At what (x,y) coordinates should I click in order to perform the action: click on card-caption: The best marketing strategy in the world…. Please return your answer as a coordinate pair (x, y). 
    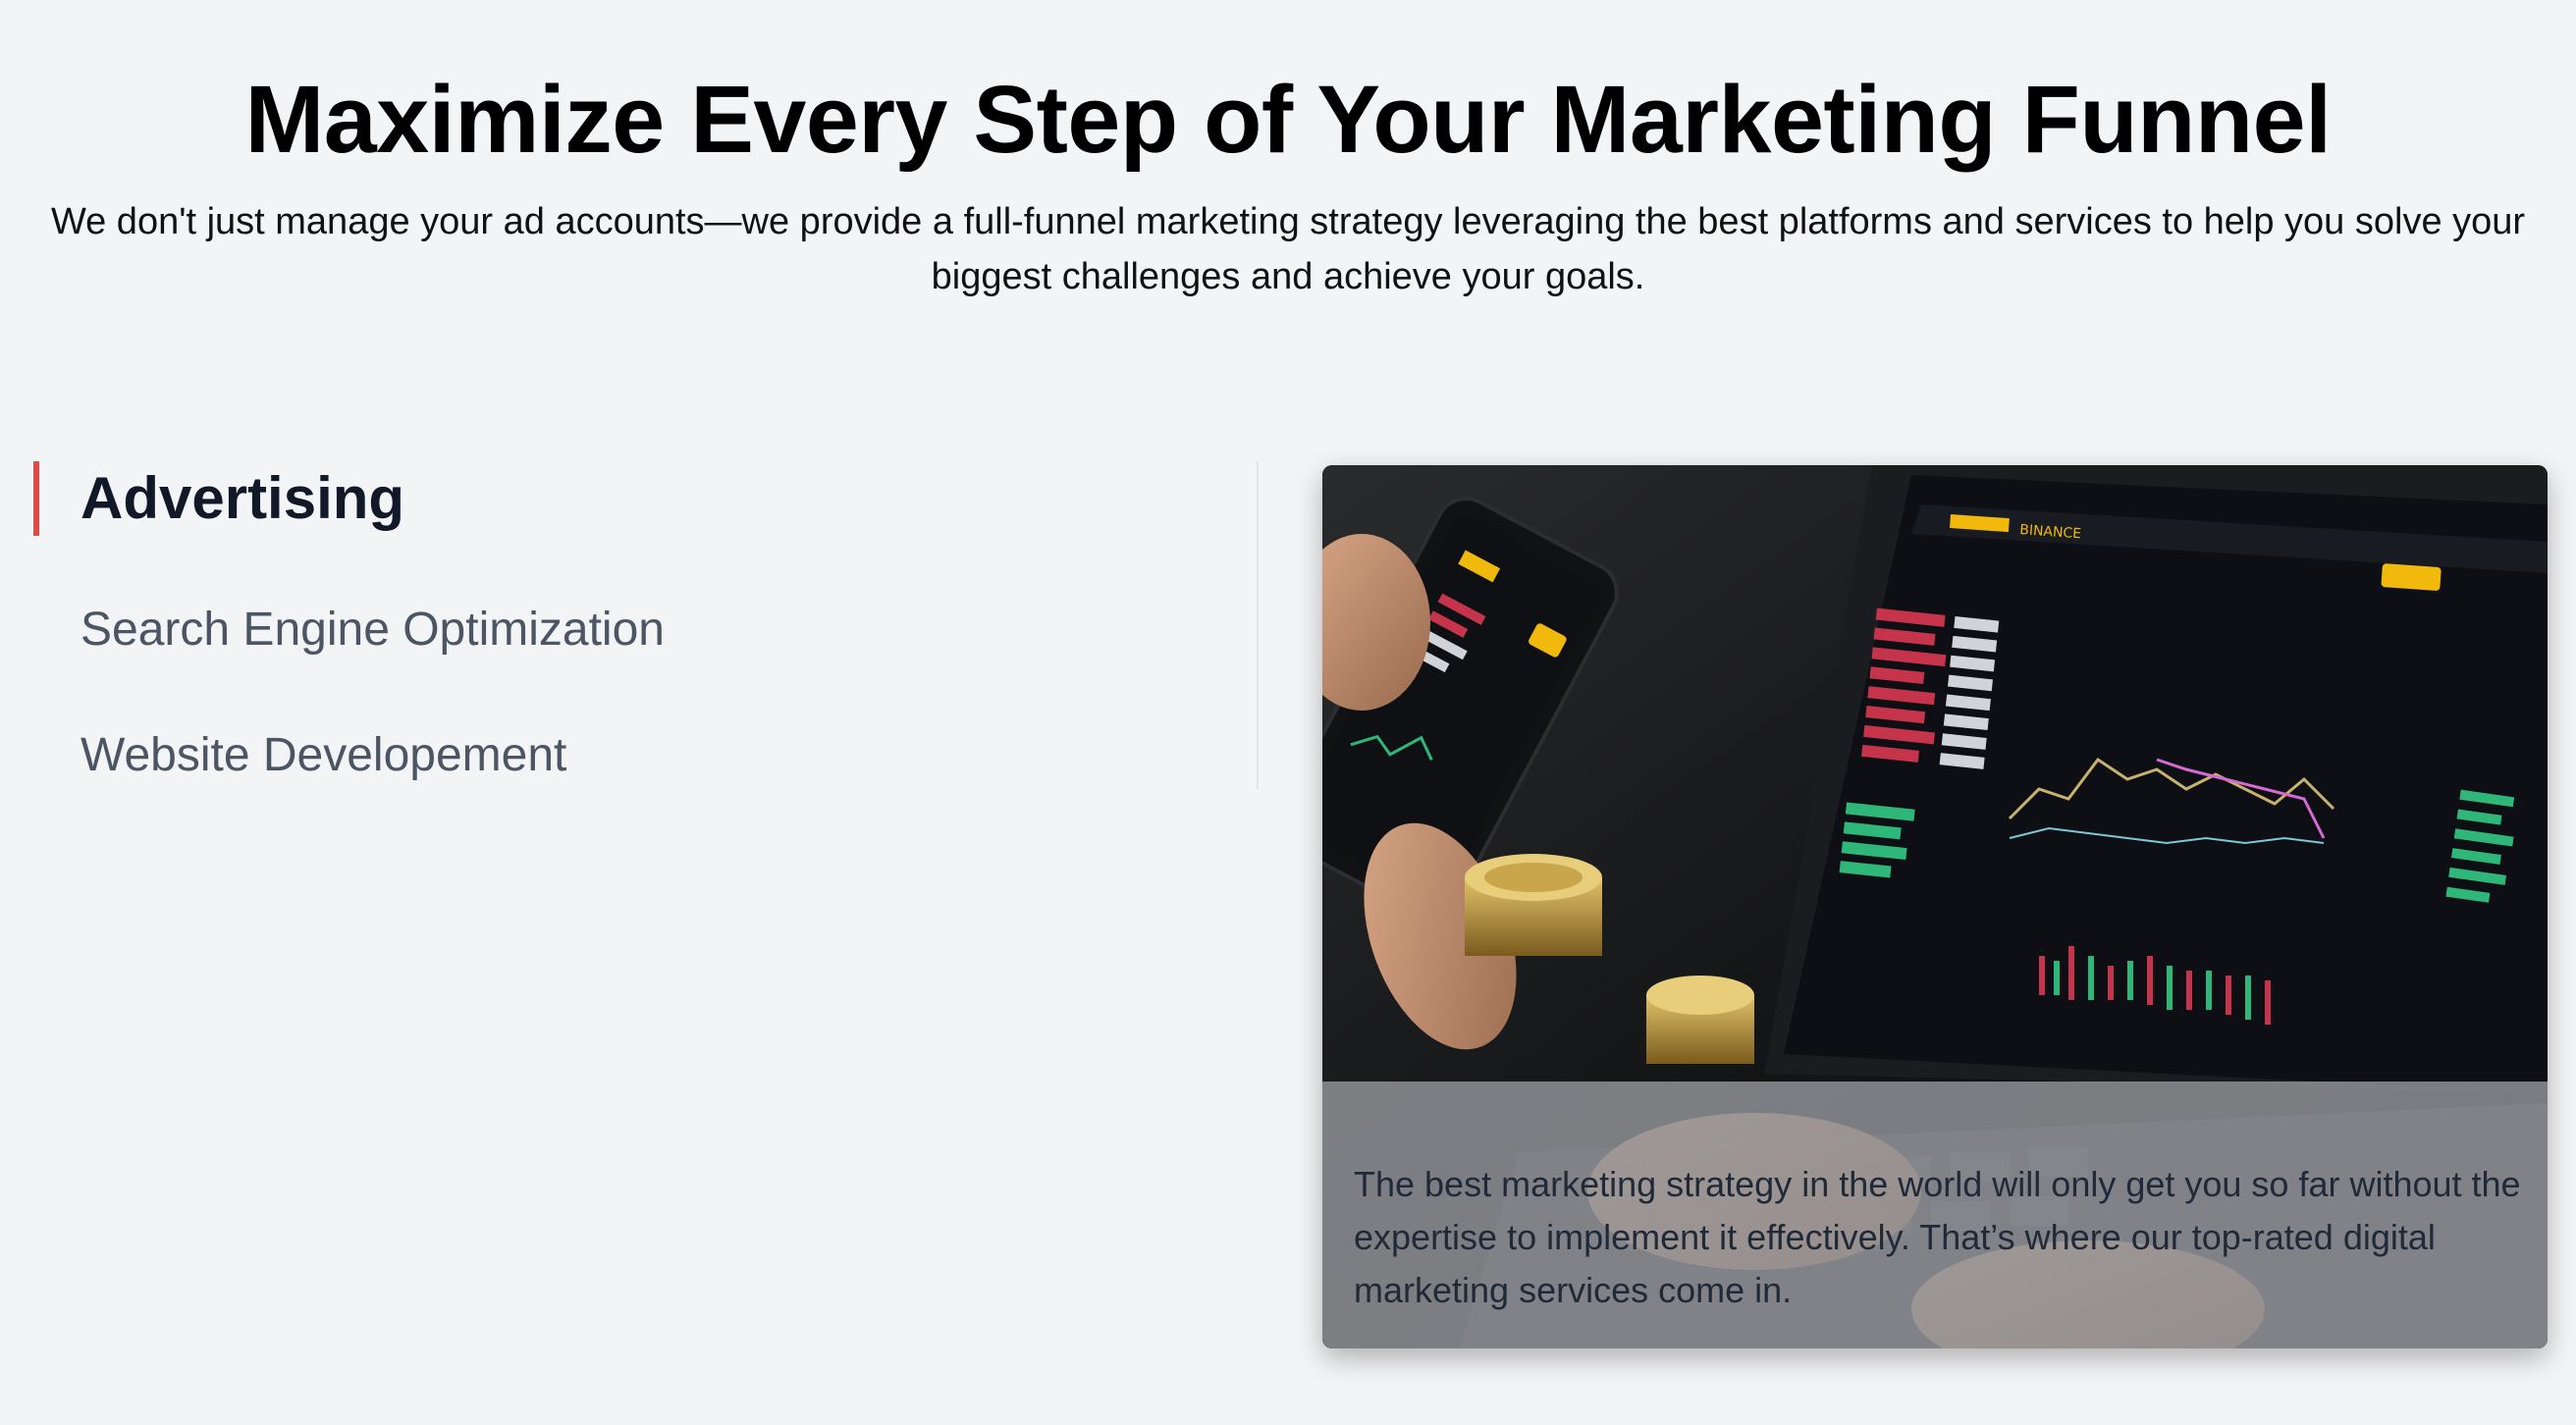
    Looking at the image, I should click on (1937, 1237).